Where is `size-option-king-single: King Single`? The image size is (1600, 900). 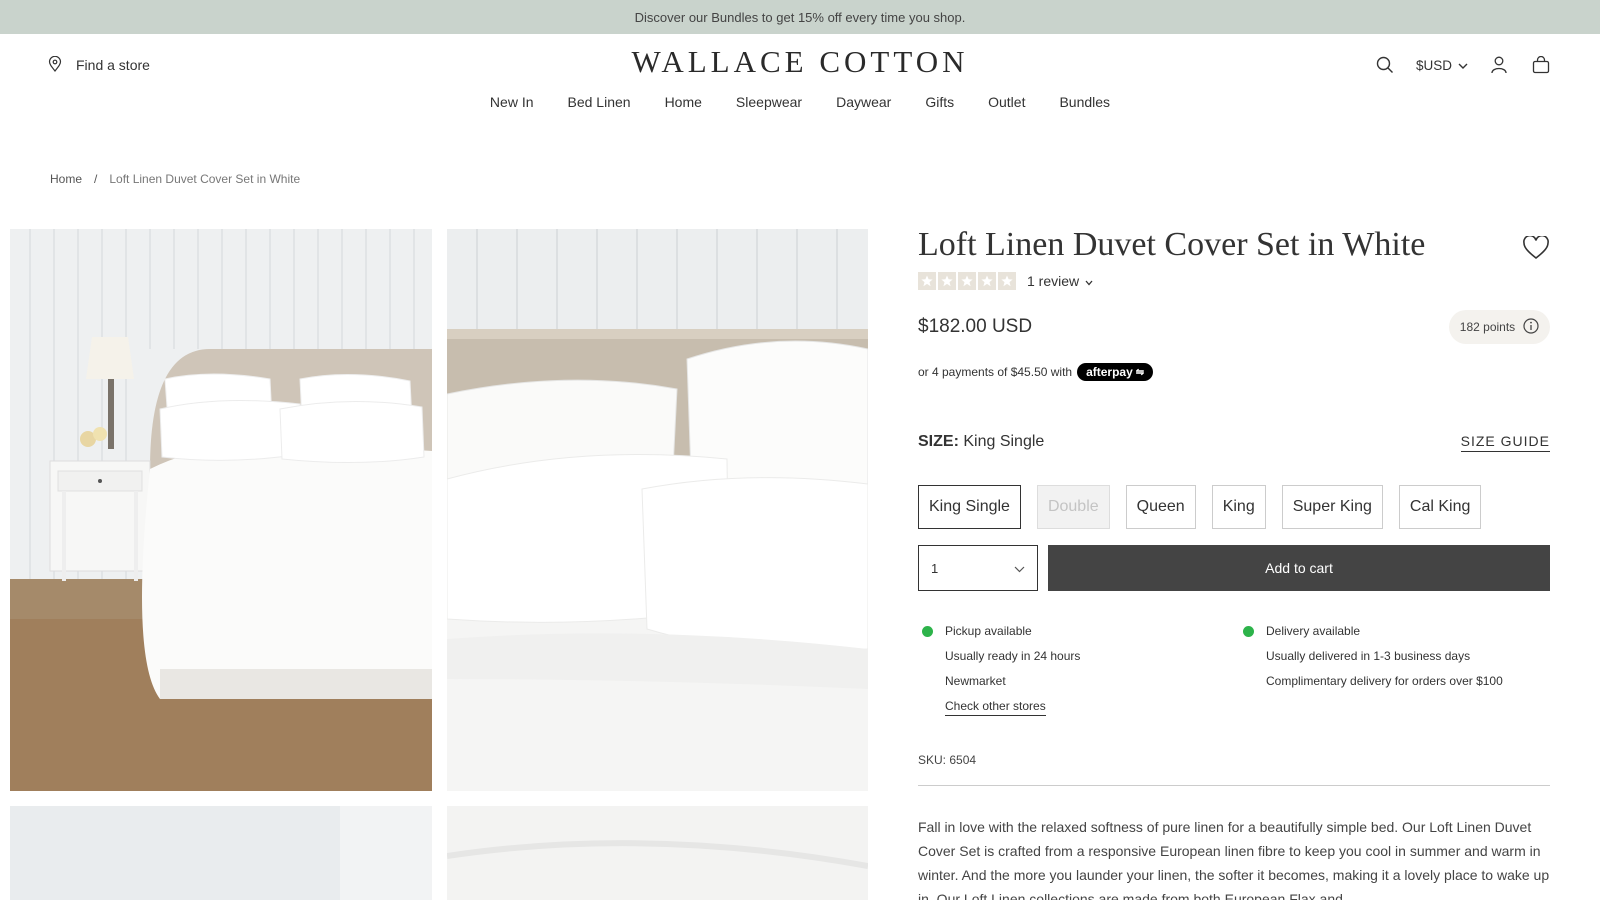 size-option-king-single: King Single is located at coordinates (969, 507).